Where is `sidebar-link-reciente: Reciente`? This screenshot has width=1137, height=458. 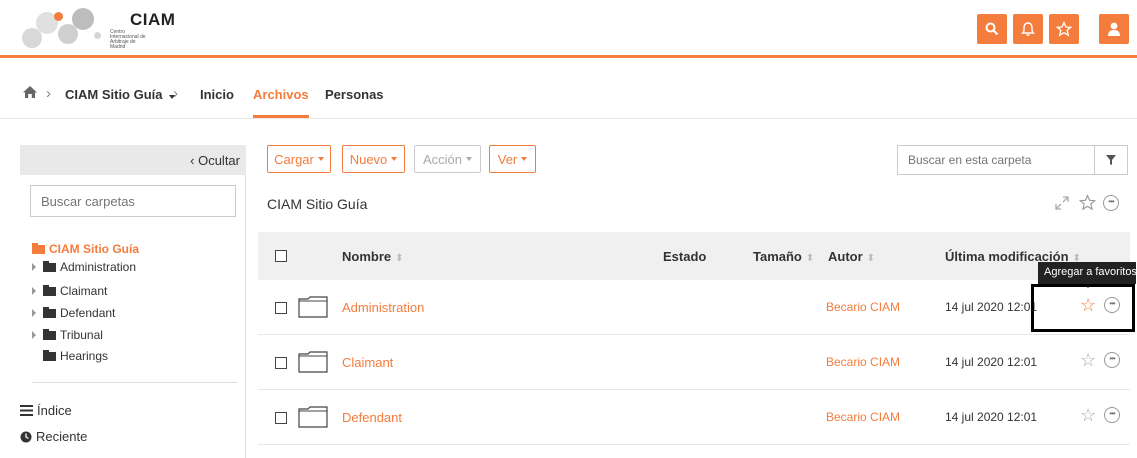 sidebar-link-reciente: Reciente is located at coordinates (53, 436).